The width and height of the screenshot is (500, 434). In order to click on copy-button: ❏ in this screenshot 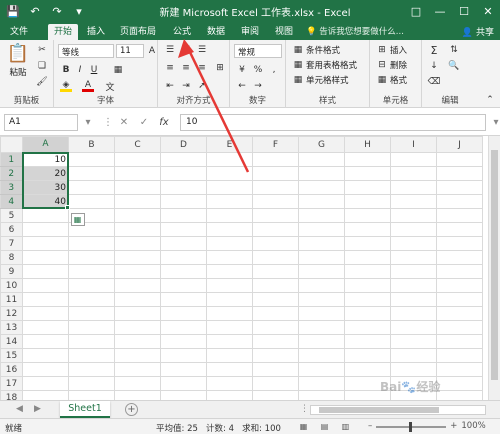, I will do `click(42, 66)`.